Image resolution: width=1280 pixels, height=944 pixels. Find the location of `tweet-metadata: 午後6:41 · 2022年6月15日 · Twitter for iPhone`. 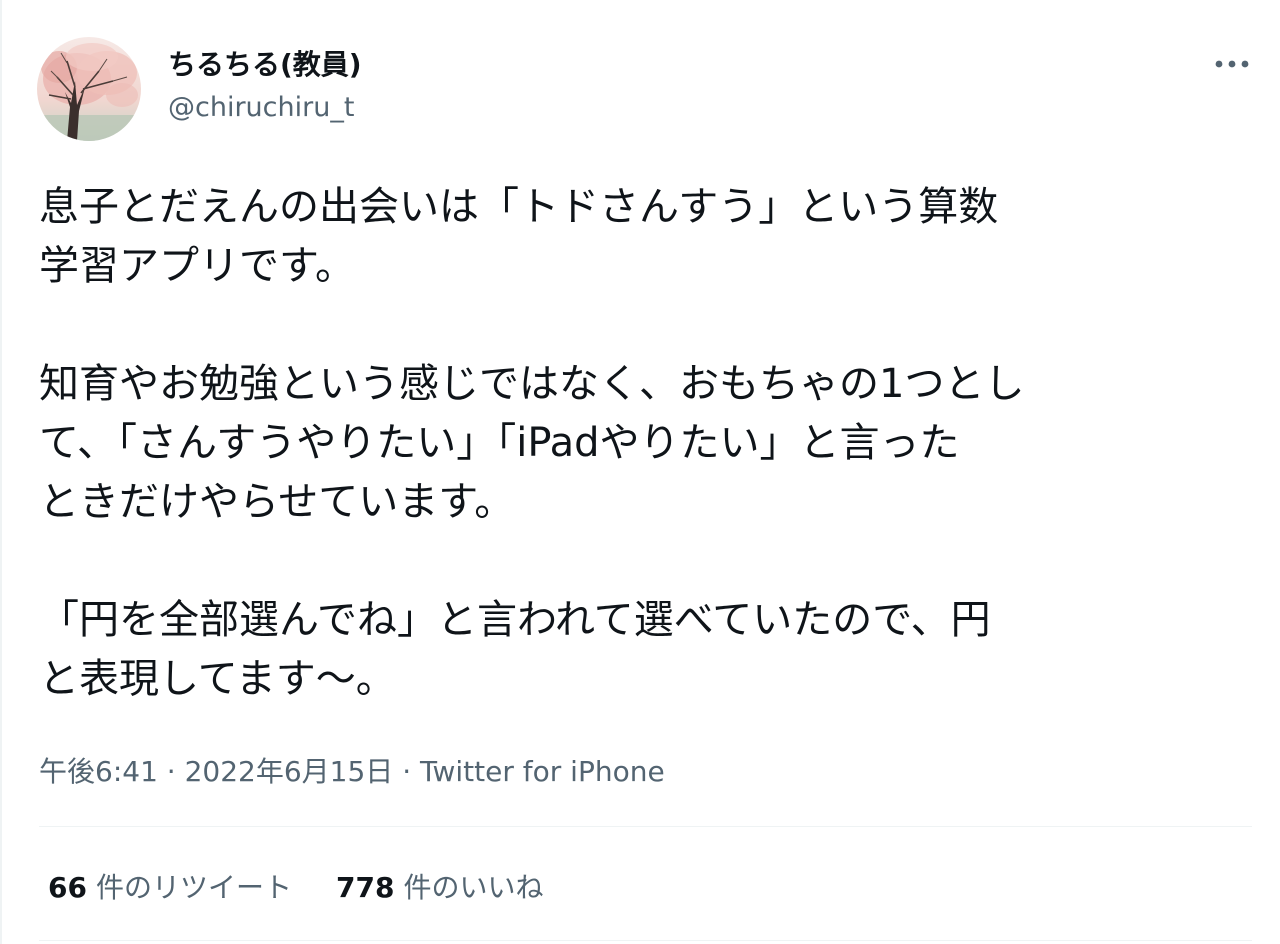

tweet-metadata: 午後6:41 · 2022年6月15日 · Twitter for iPhone is located at coordinates (352, 772).